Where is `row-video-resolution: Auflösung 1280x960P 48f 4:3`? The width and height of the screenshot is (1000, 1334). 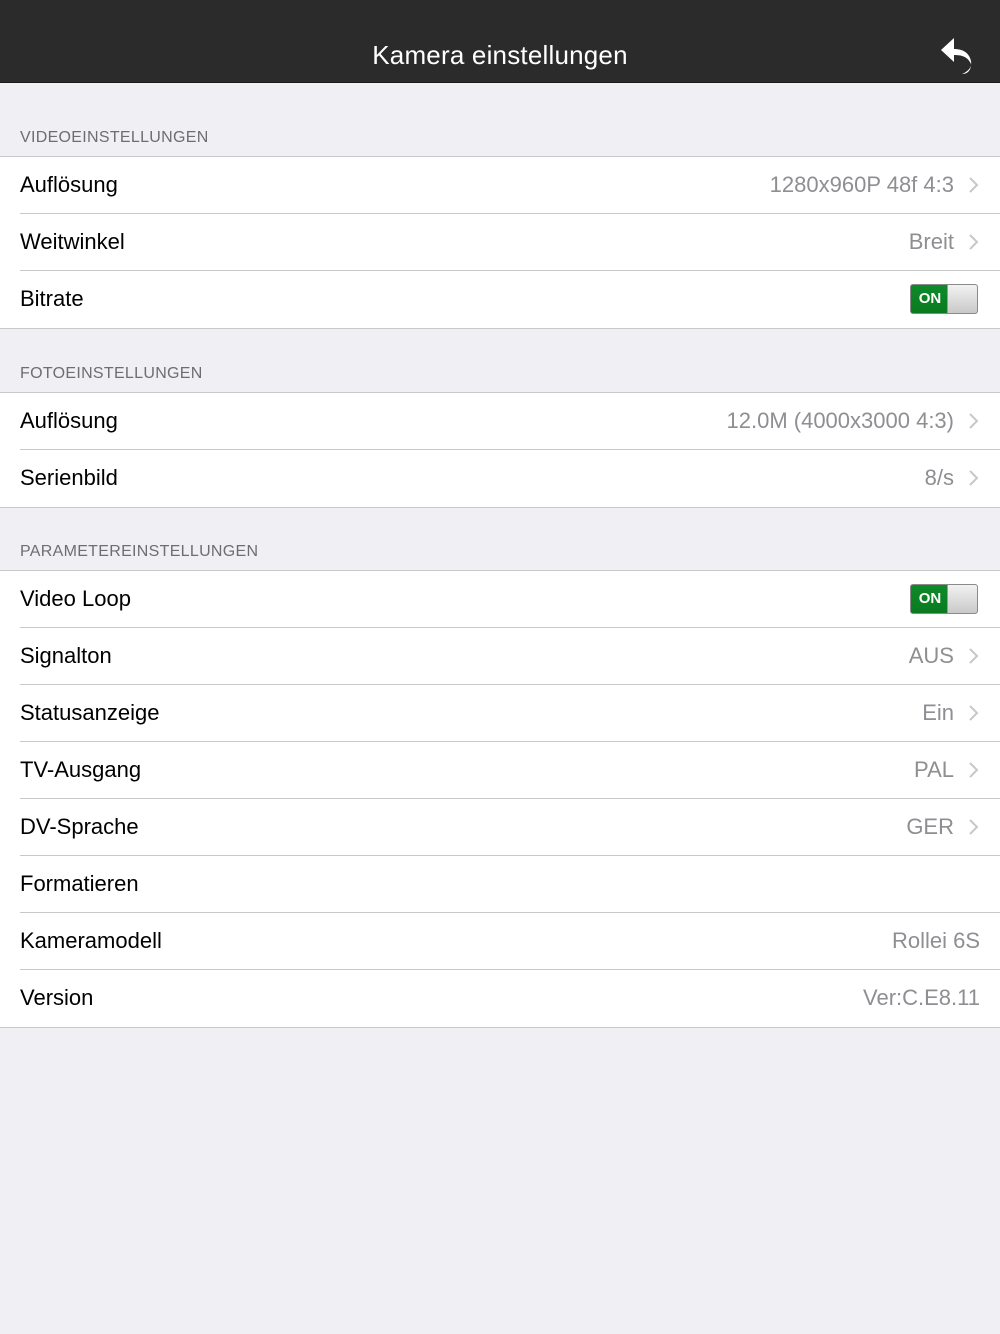 row-video-resolution: Auflösung 1280x960P 48f 4:3 is located at coordinates (500, 185).